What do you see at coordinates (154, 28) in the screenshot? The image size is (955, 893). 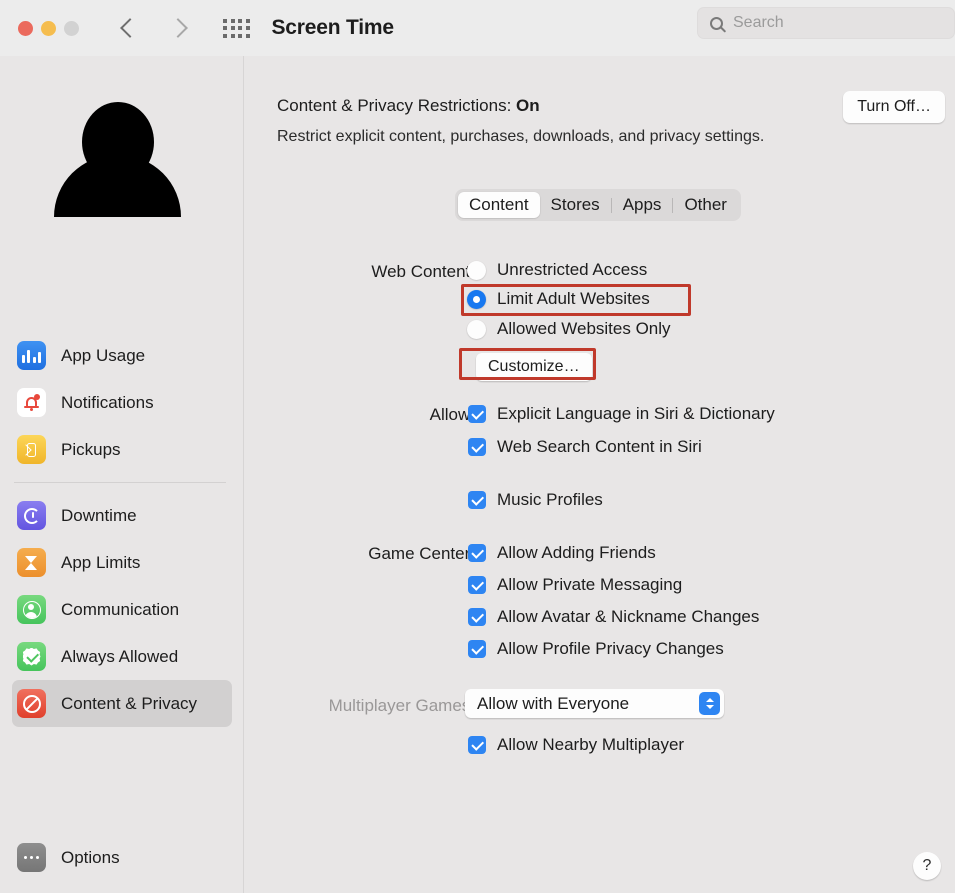 I see `navigation-arrows` at bounding box center [154, 28].